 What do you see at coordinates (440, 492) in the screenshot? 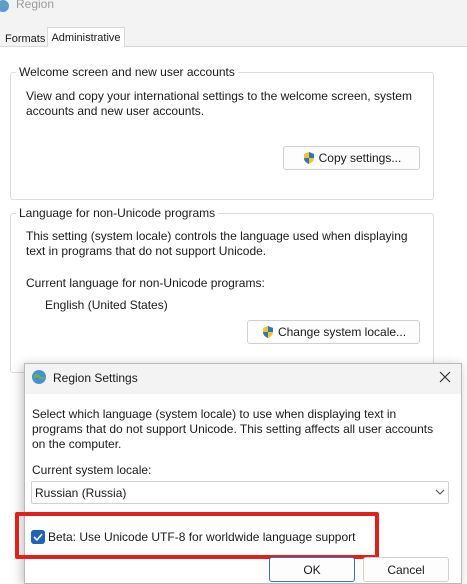
I see `chevron-down-icon` at bounding box center [440, 492].